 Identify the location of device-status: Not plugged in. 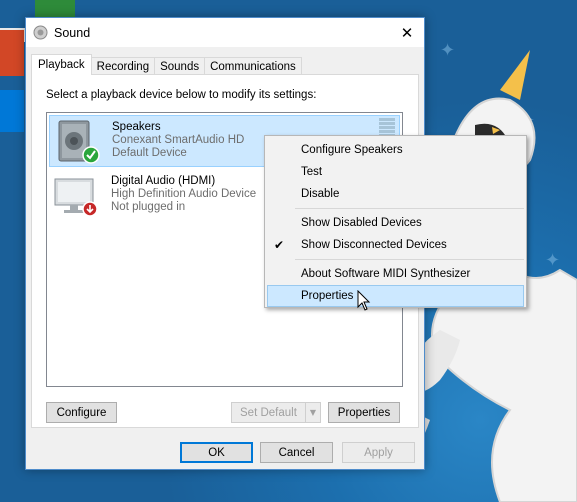
(148, 207).